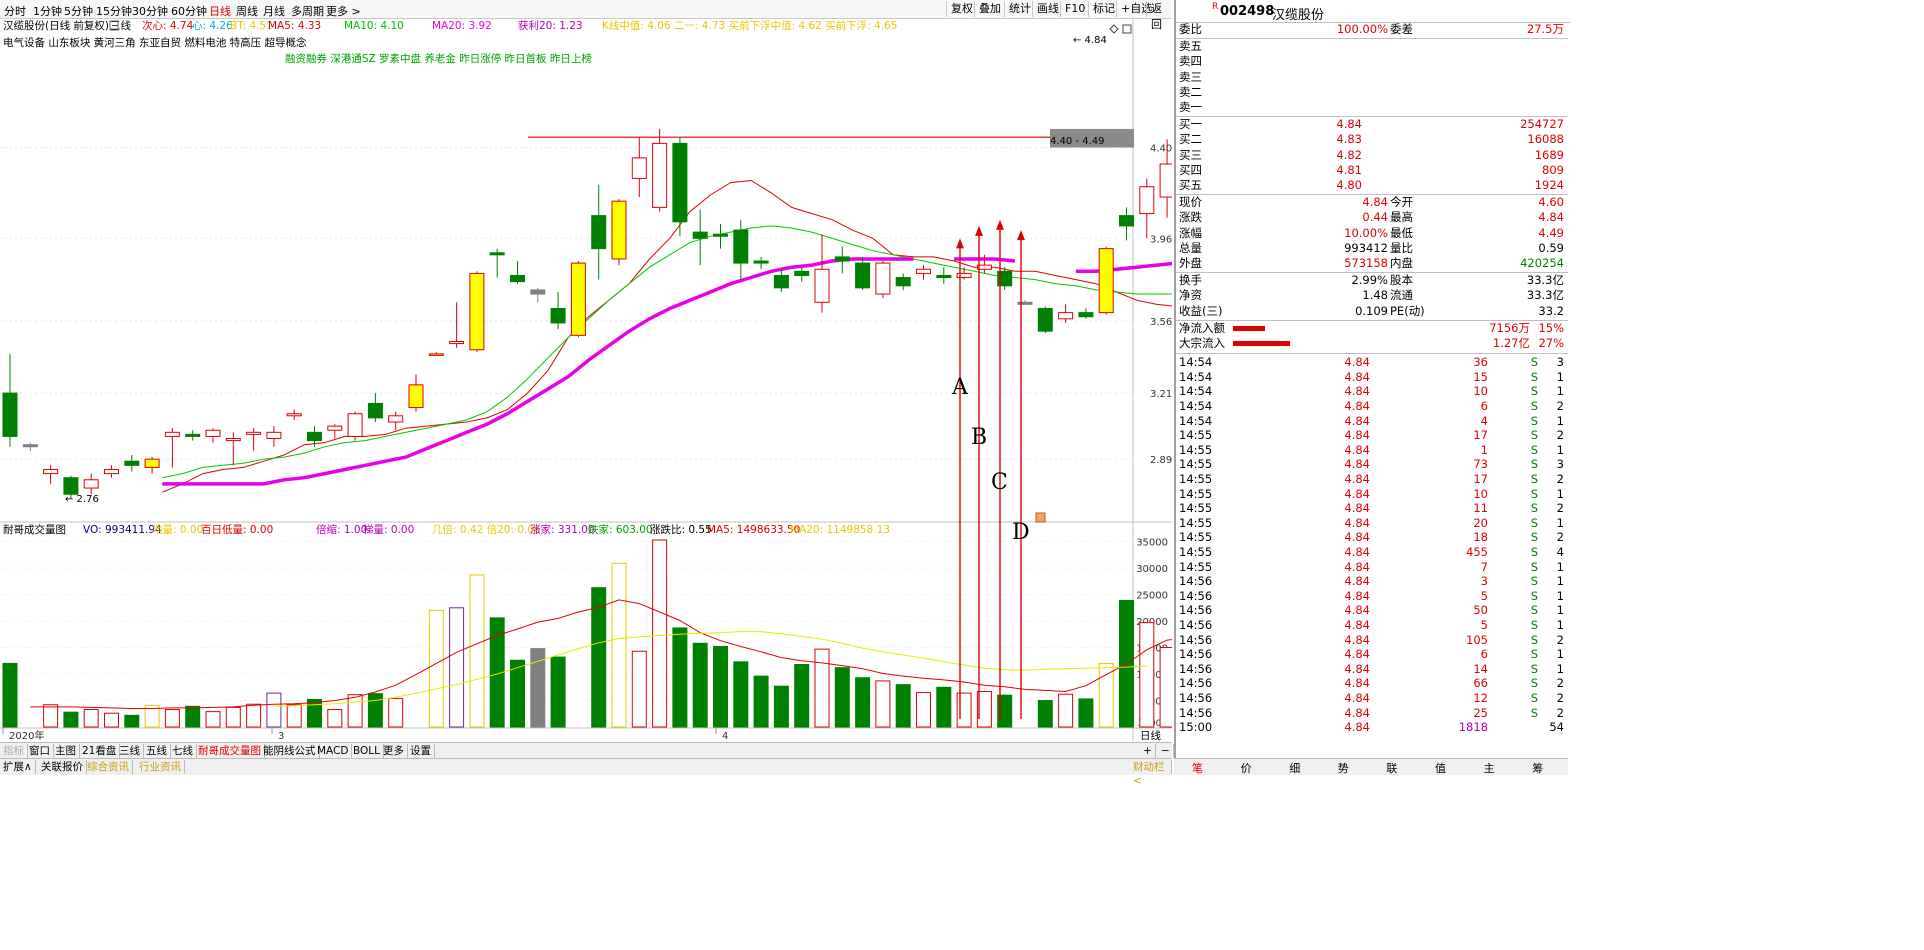 The width and height of the screenshot is (1924, 950). I want to click on extension-tab-0: 扩展∧, so click(18, 767).